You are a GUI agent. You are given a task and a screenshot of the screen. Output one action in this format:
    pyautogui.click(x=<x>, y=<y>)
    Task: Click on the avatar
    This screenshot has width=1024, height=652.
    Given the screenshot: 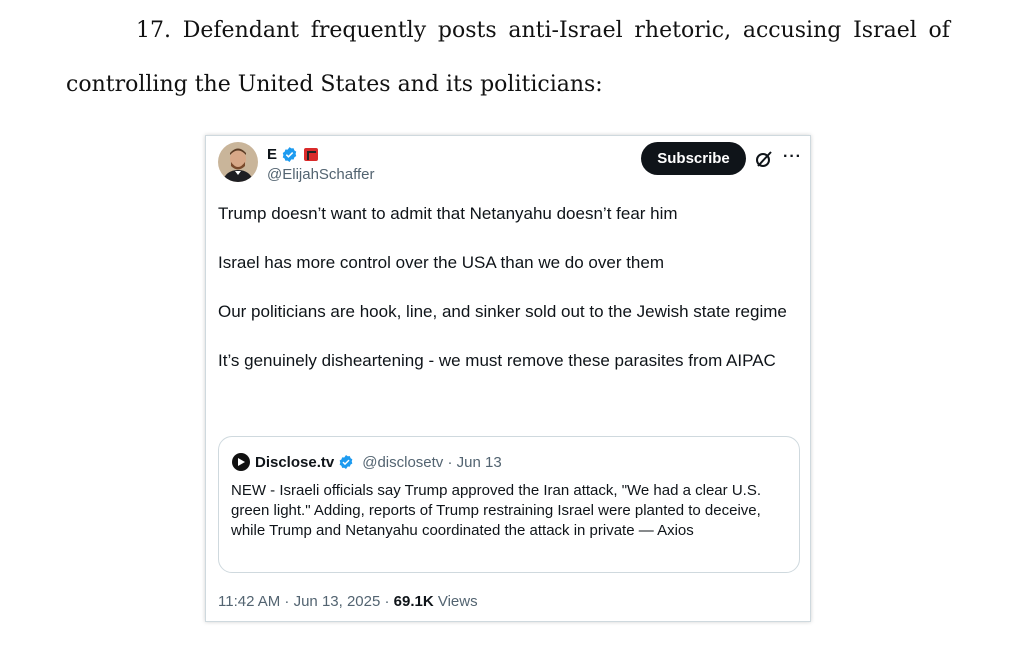 What is the action you would take?
    pyautogui.click(x=238, y=162)
    